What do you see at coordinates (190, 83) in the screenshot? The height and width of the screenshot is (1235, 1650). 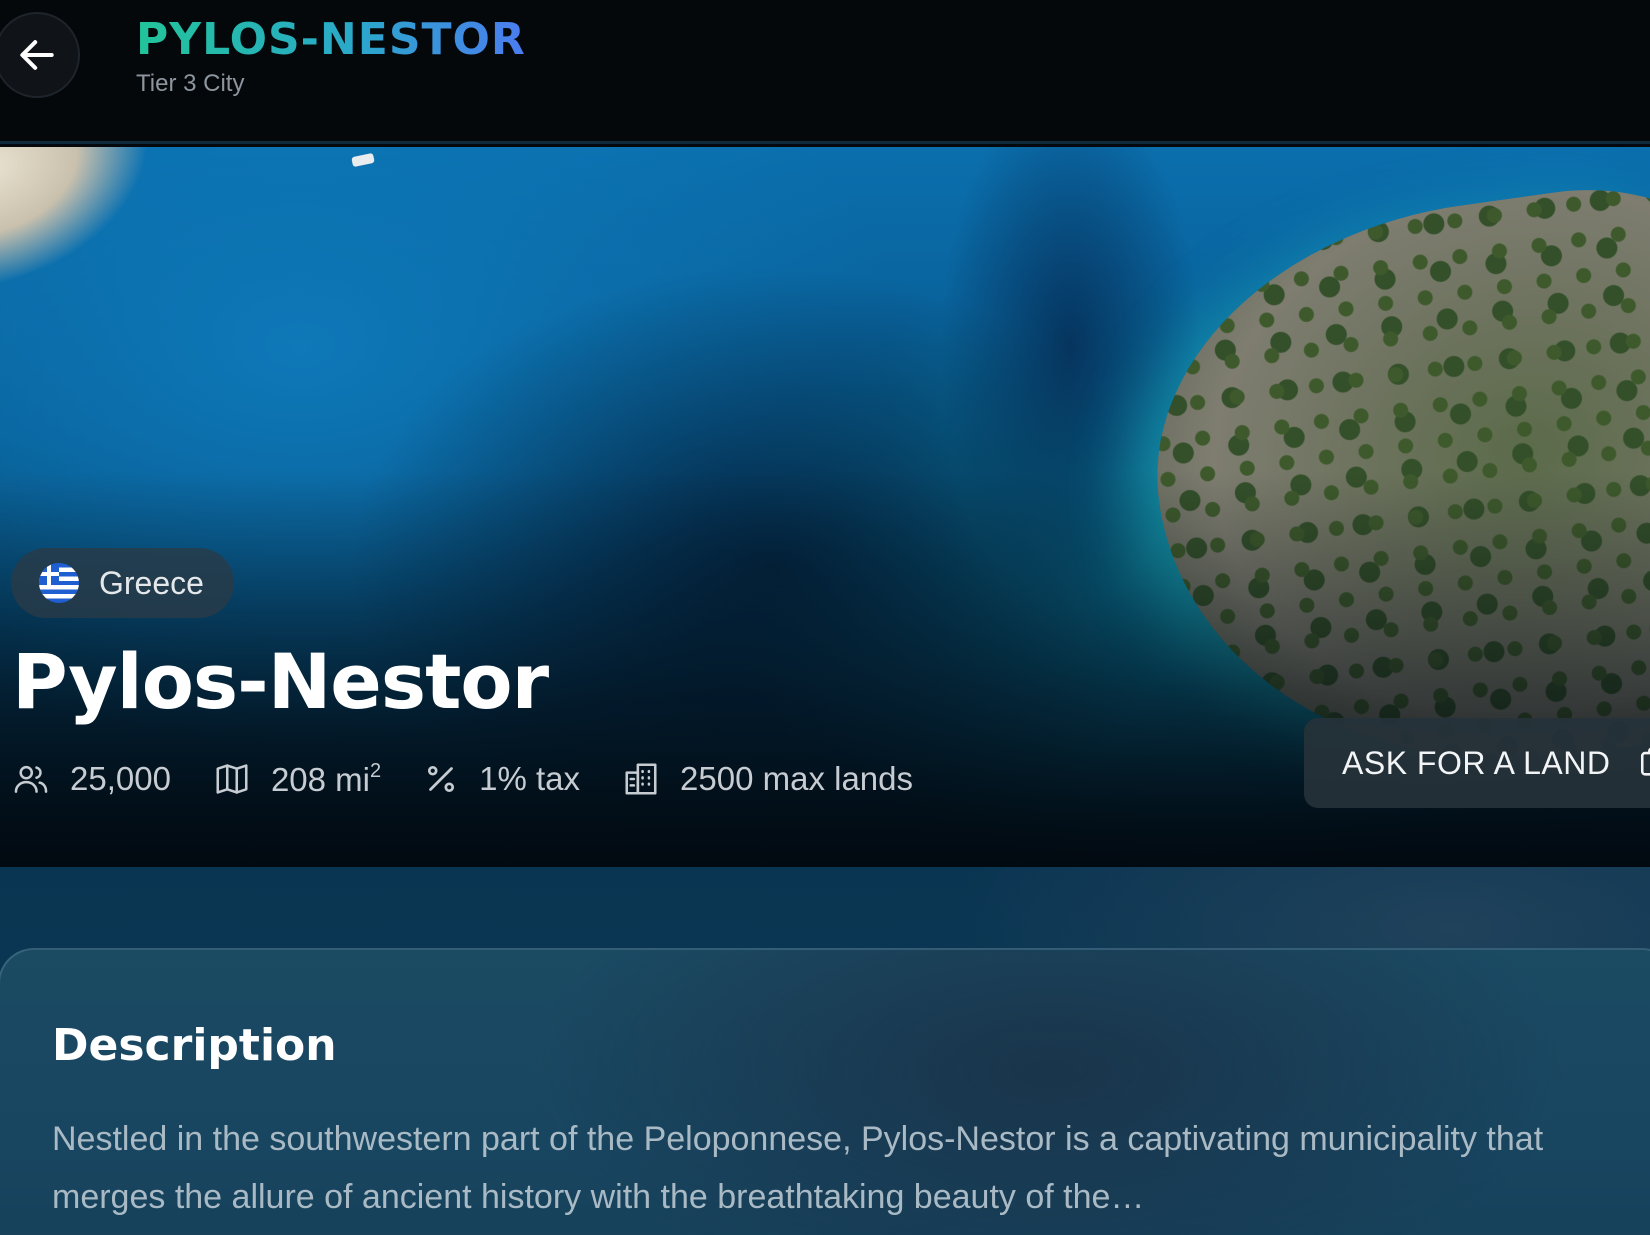 I see `header-subtitle: Tier 3 City` at bounding box center [190, 83].